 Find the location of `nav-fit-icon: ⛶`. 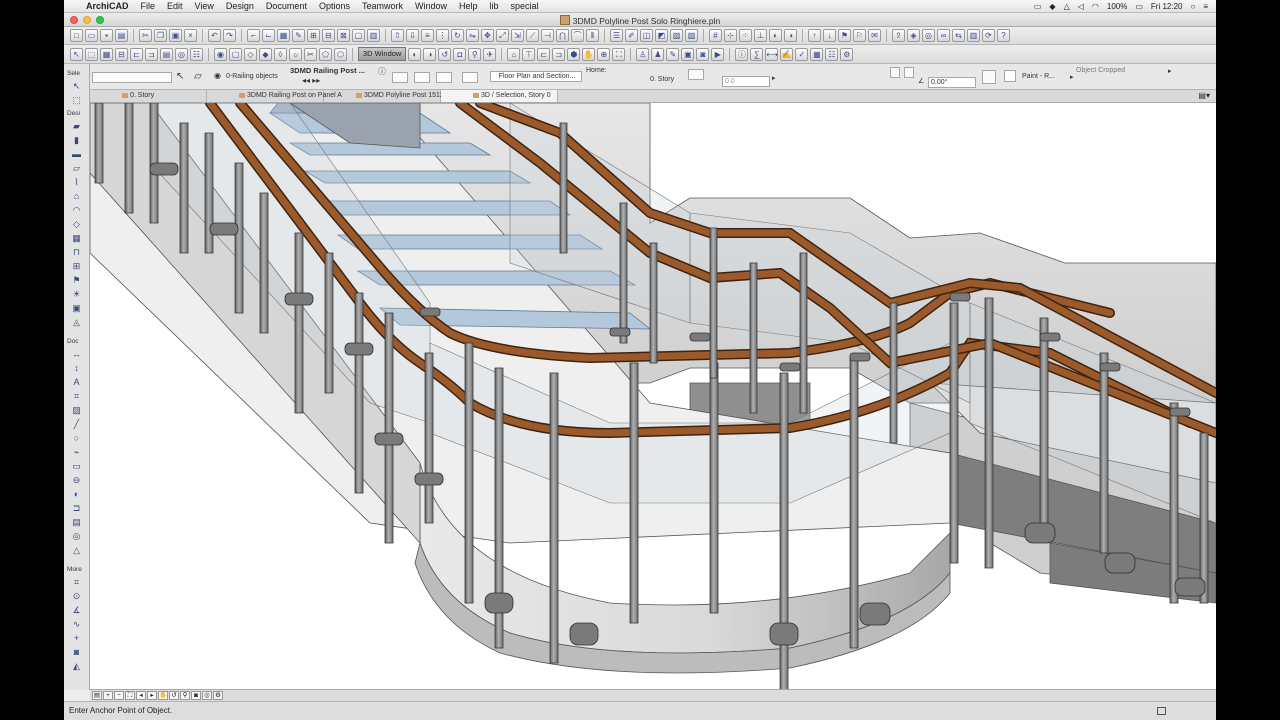

nav-fit-icon: ⛶ is located at coordinates (130, 695).